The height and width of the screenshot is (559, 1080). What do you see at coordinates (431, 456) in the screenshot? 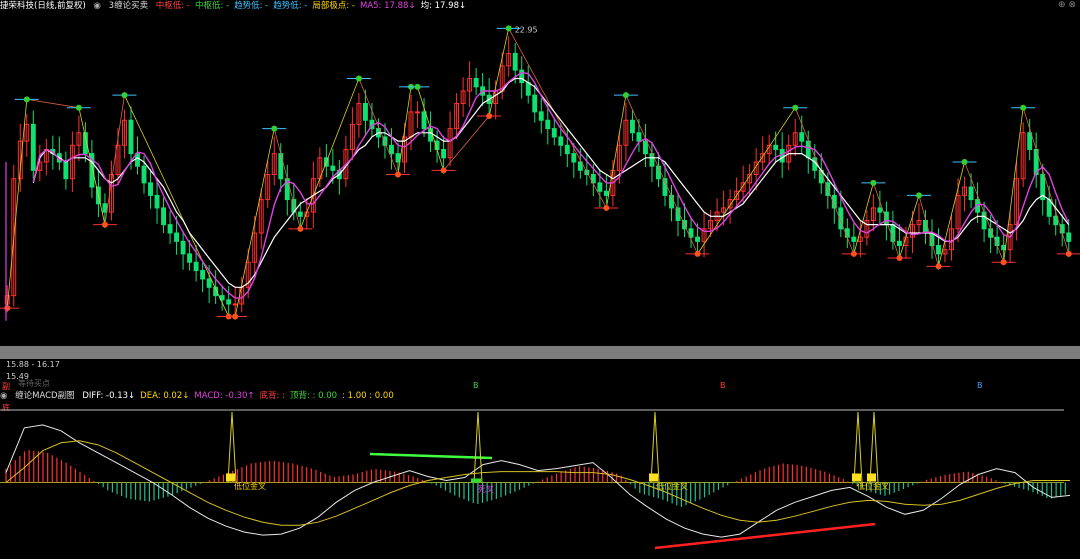
I see `top-divergence-line` at bounding box center [431, 456].